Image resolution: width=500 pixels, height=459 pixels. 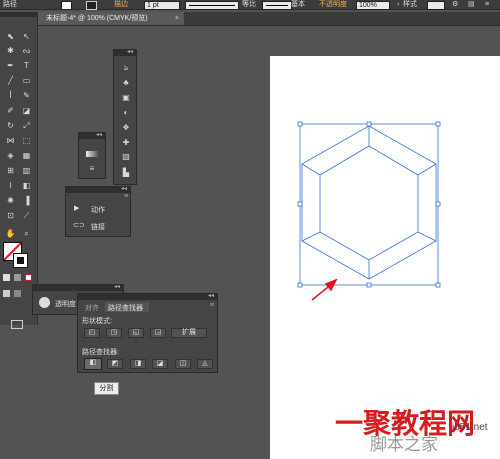 I want to click on handle-bottom-right, so click(x=438, y=285).